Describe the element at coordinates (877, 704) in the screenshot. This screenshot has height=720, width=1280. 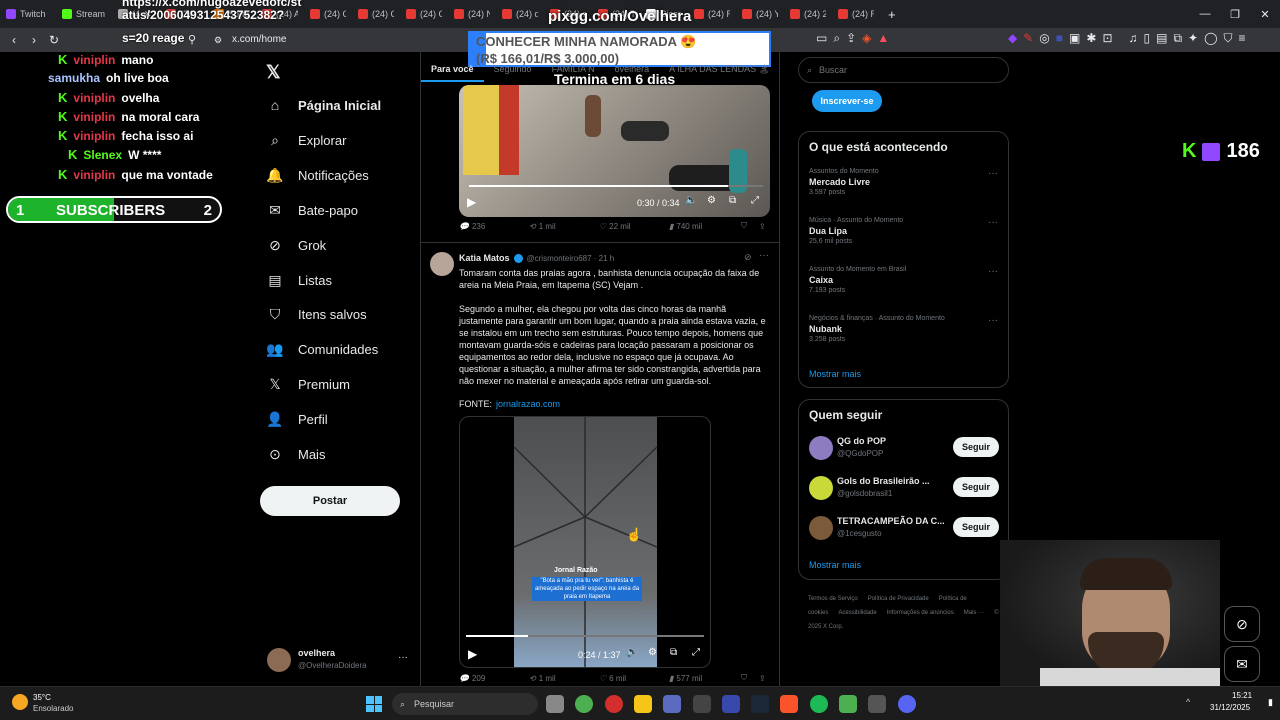
I see `epic-icon` at that location.